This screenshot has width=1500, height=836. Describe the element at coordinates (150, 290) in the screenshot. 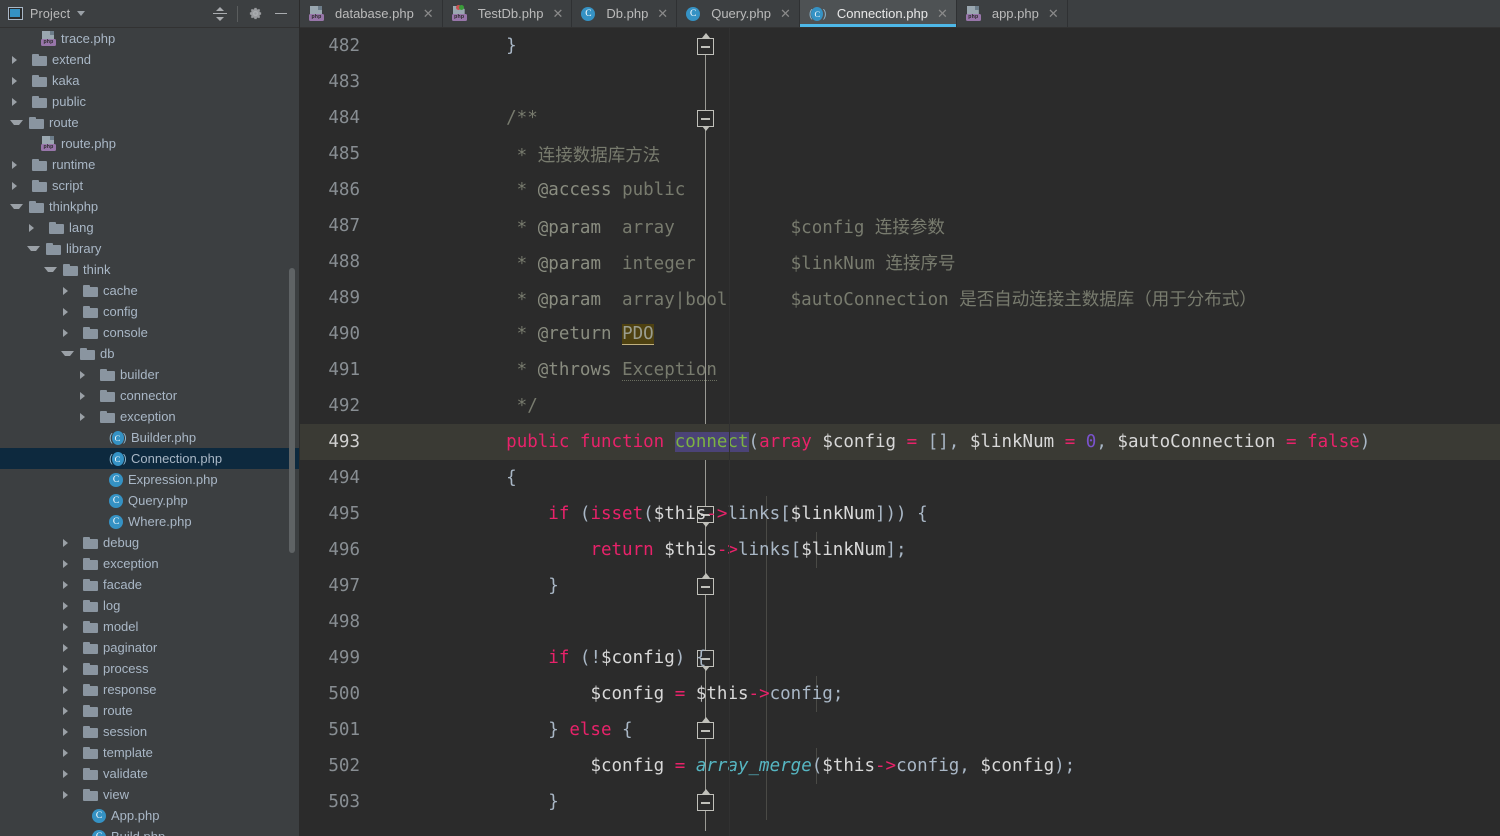

I see `tree-item-cache: cache` at that location.